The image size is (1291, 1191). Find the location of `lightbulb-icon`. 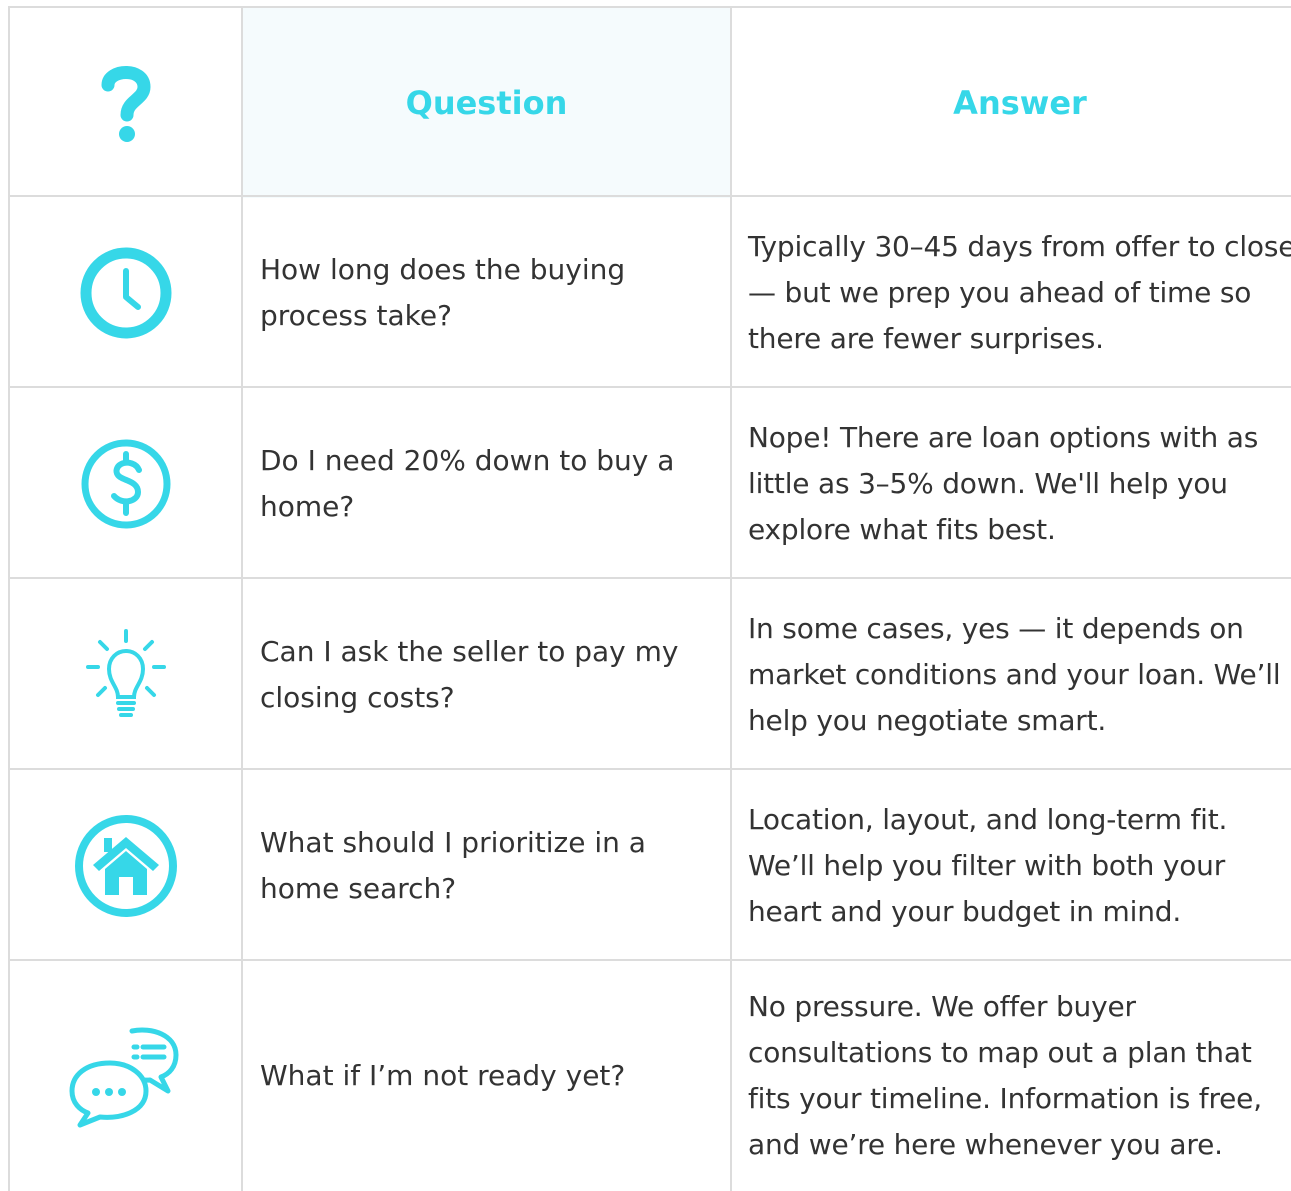

lightbulb-icon is located at coordinates (125, 673).